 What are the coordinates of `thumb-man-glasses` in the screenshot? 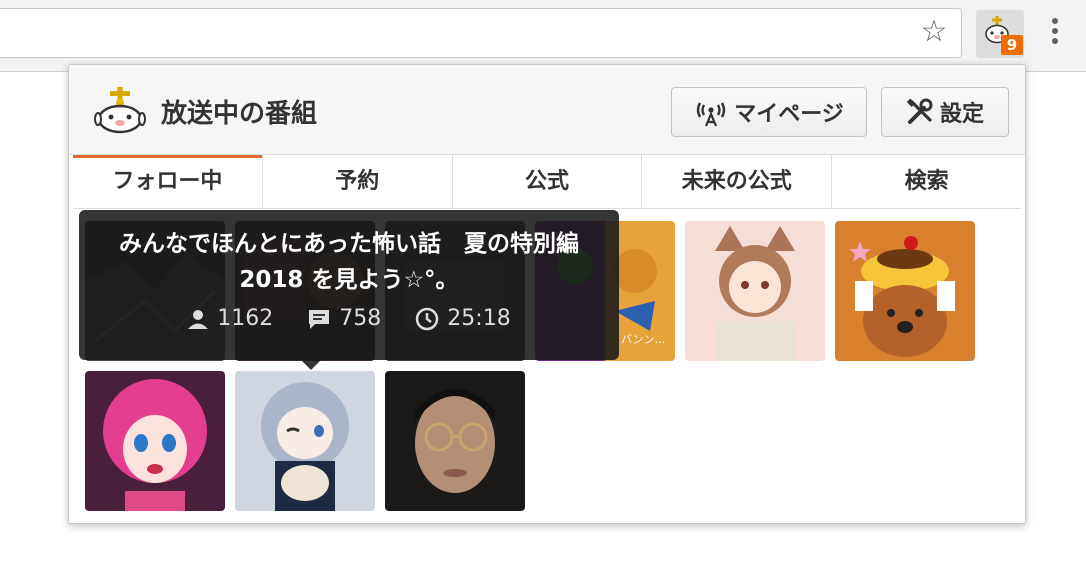 It's located at (455, 441).